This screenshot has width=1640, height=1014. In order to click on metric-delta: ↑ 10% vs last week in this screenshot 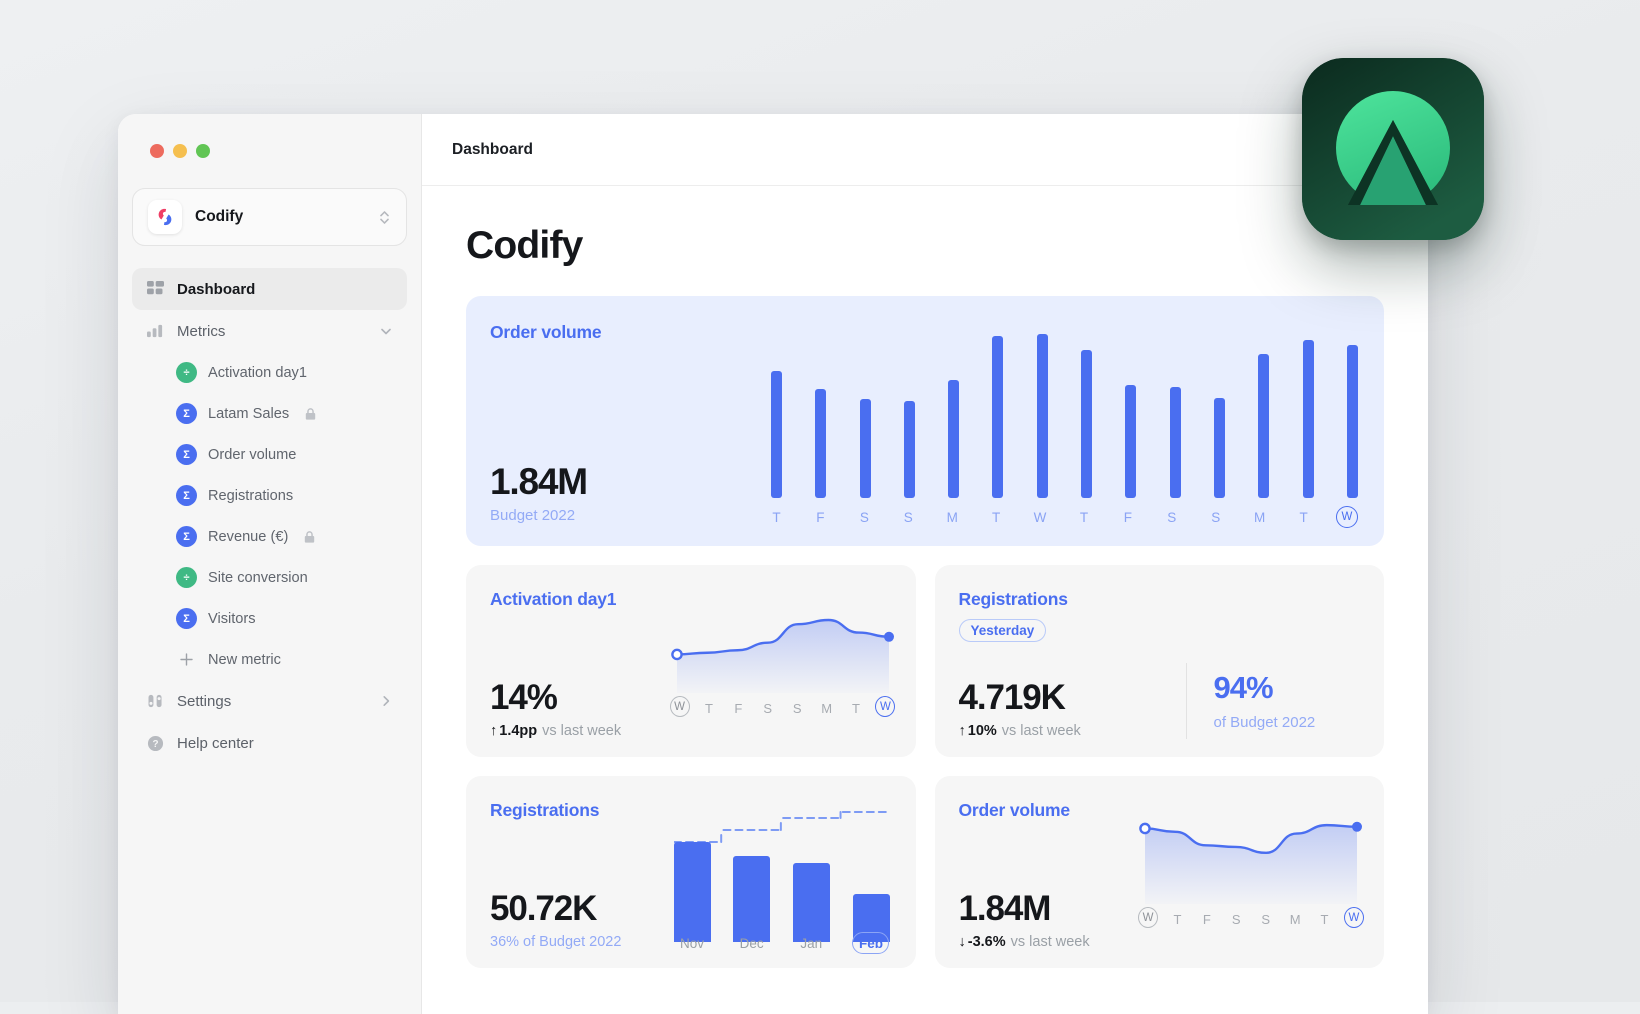, I will do `click(1020, 731)`.